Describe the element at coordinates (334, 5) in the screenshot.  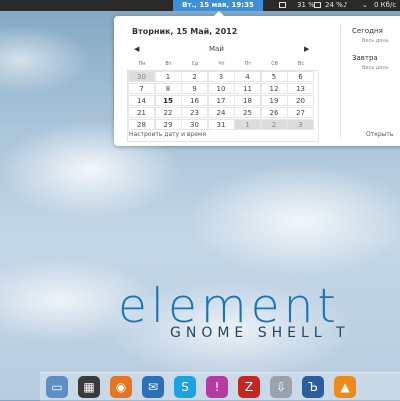
I see `volume-percent: 24 %` at that location.